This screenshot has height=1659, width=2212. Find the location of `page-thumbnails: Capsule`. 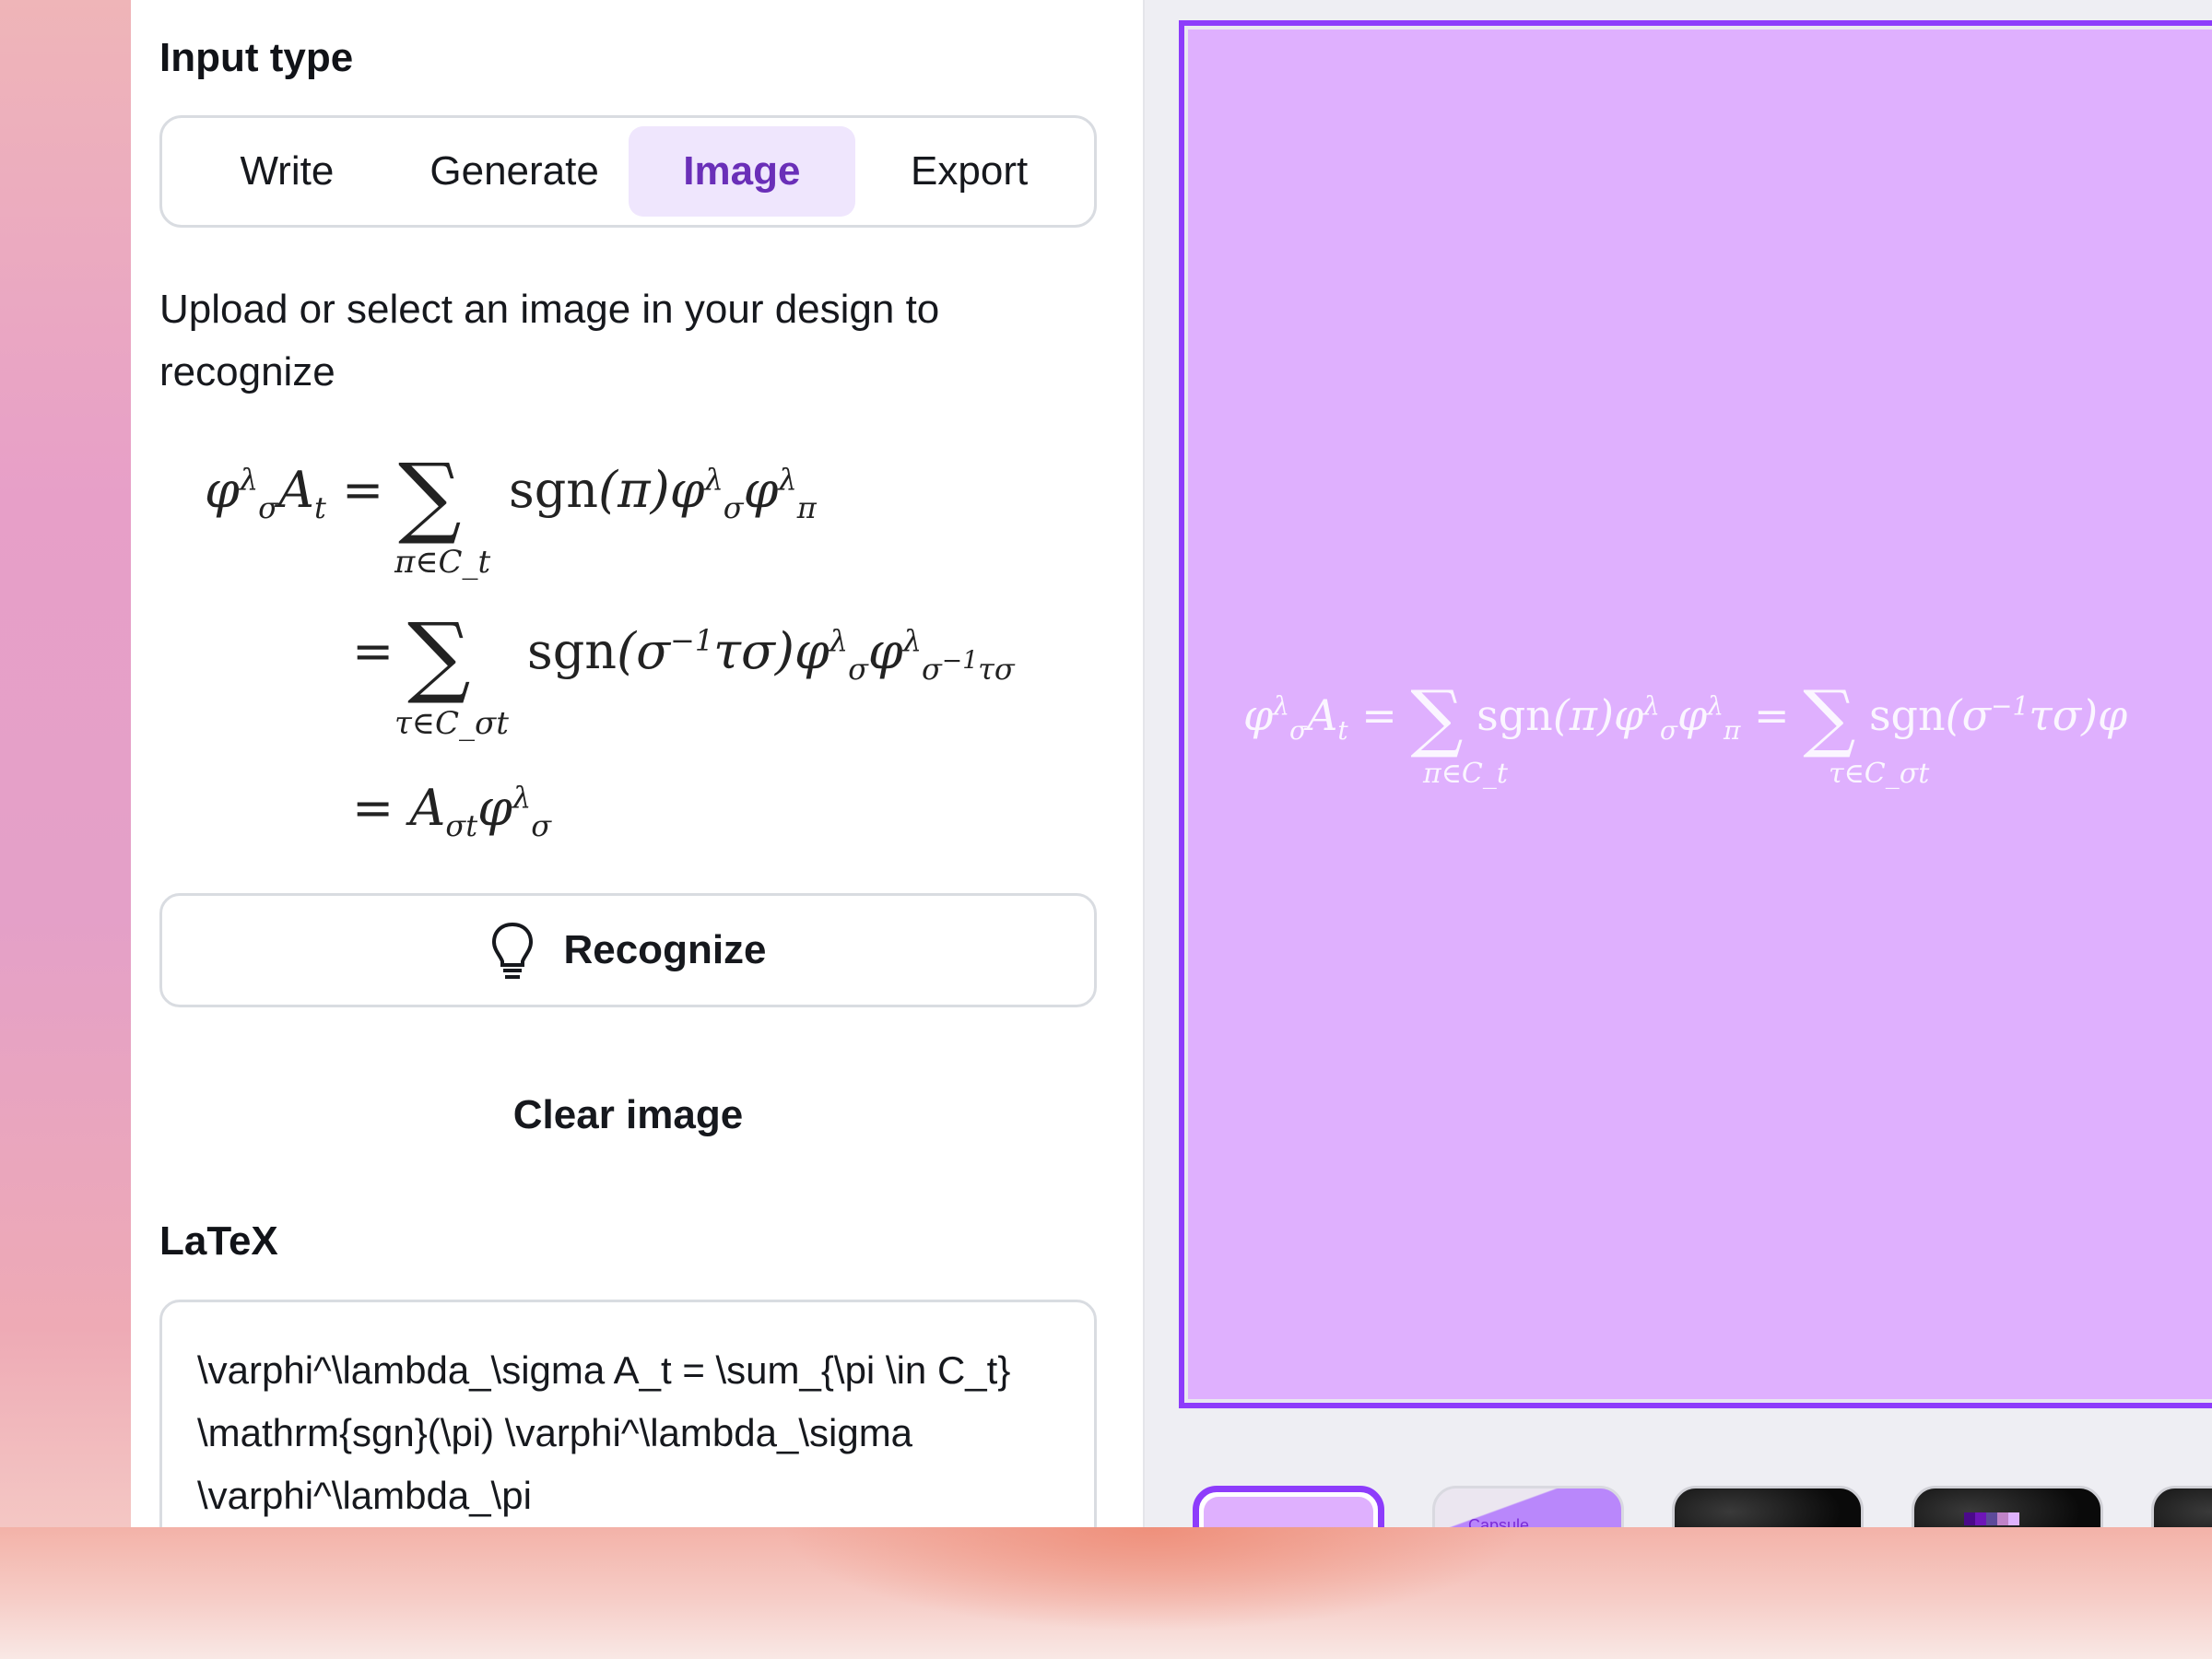

page-thumbnails: Capsule is located at coordinates (1702, 1506).